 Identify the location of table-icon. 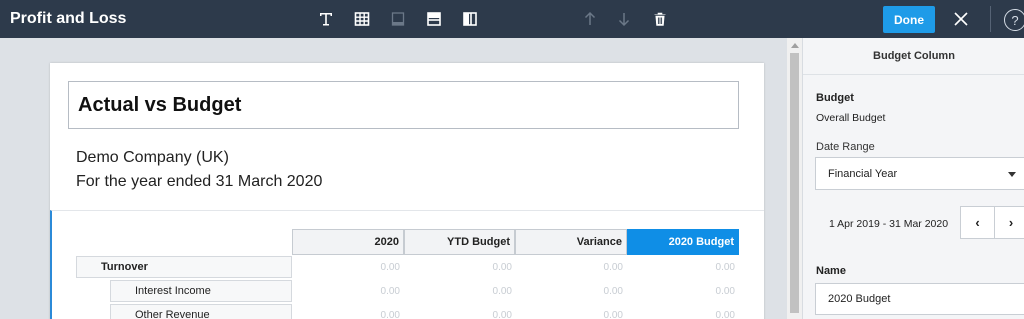
(362, 19).